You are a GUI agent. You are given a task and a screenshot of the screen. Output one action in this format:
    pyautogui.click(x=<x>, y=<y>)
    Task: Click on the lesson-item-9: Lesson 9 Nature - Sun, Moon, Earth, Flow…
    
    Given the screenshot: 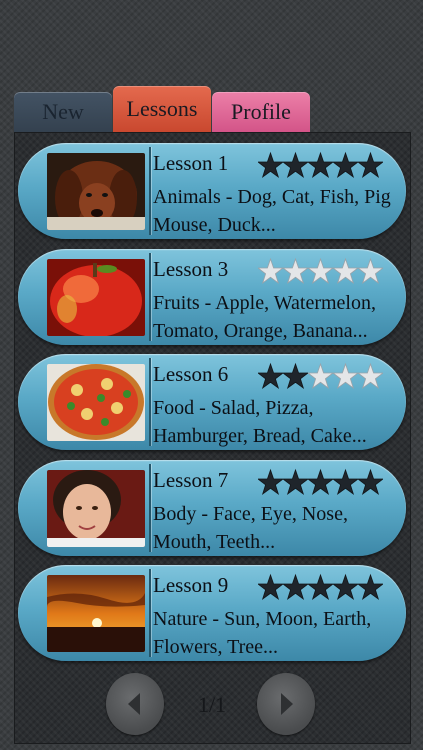 What is the action you would take?
    pyautogui.click(x=212, y=613)
    